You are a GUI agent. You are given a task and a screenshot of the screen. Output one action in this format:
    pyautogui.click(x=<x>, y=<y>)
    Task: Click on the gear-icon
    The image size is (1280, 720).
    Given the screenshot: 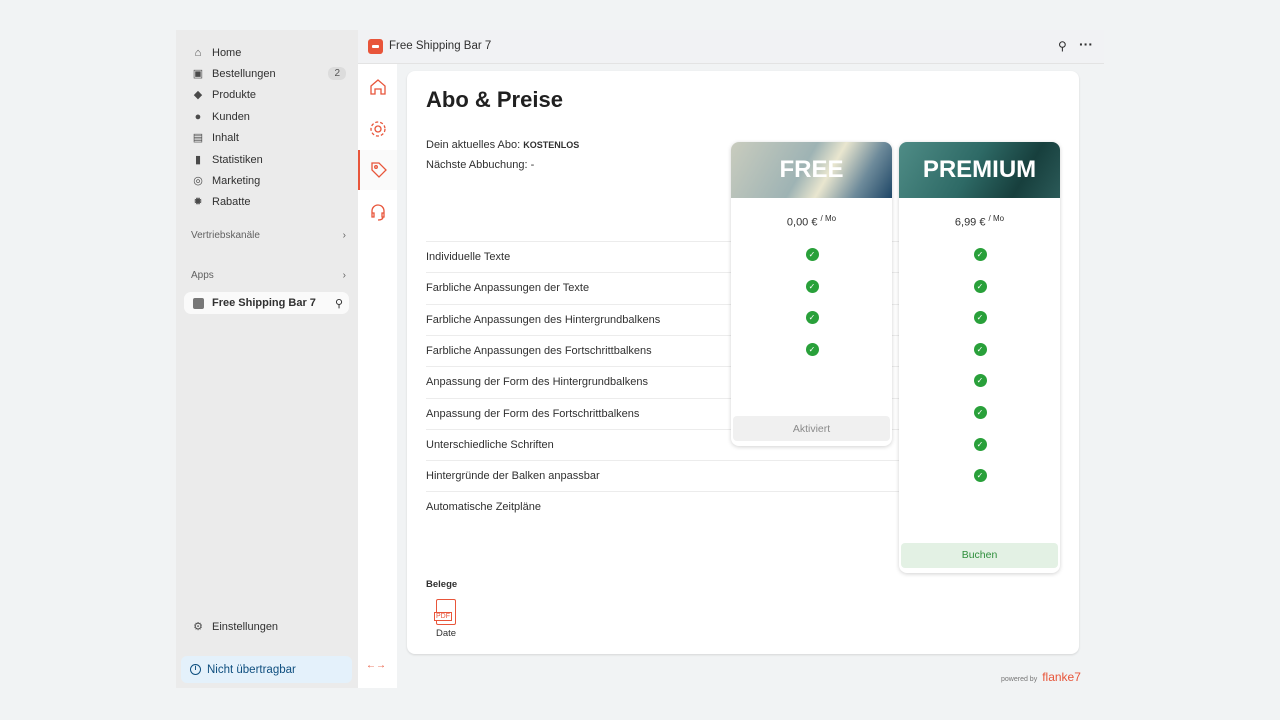 What is the action you would take?
    pyautogui.click(x=377, y=129)
    